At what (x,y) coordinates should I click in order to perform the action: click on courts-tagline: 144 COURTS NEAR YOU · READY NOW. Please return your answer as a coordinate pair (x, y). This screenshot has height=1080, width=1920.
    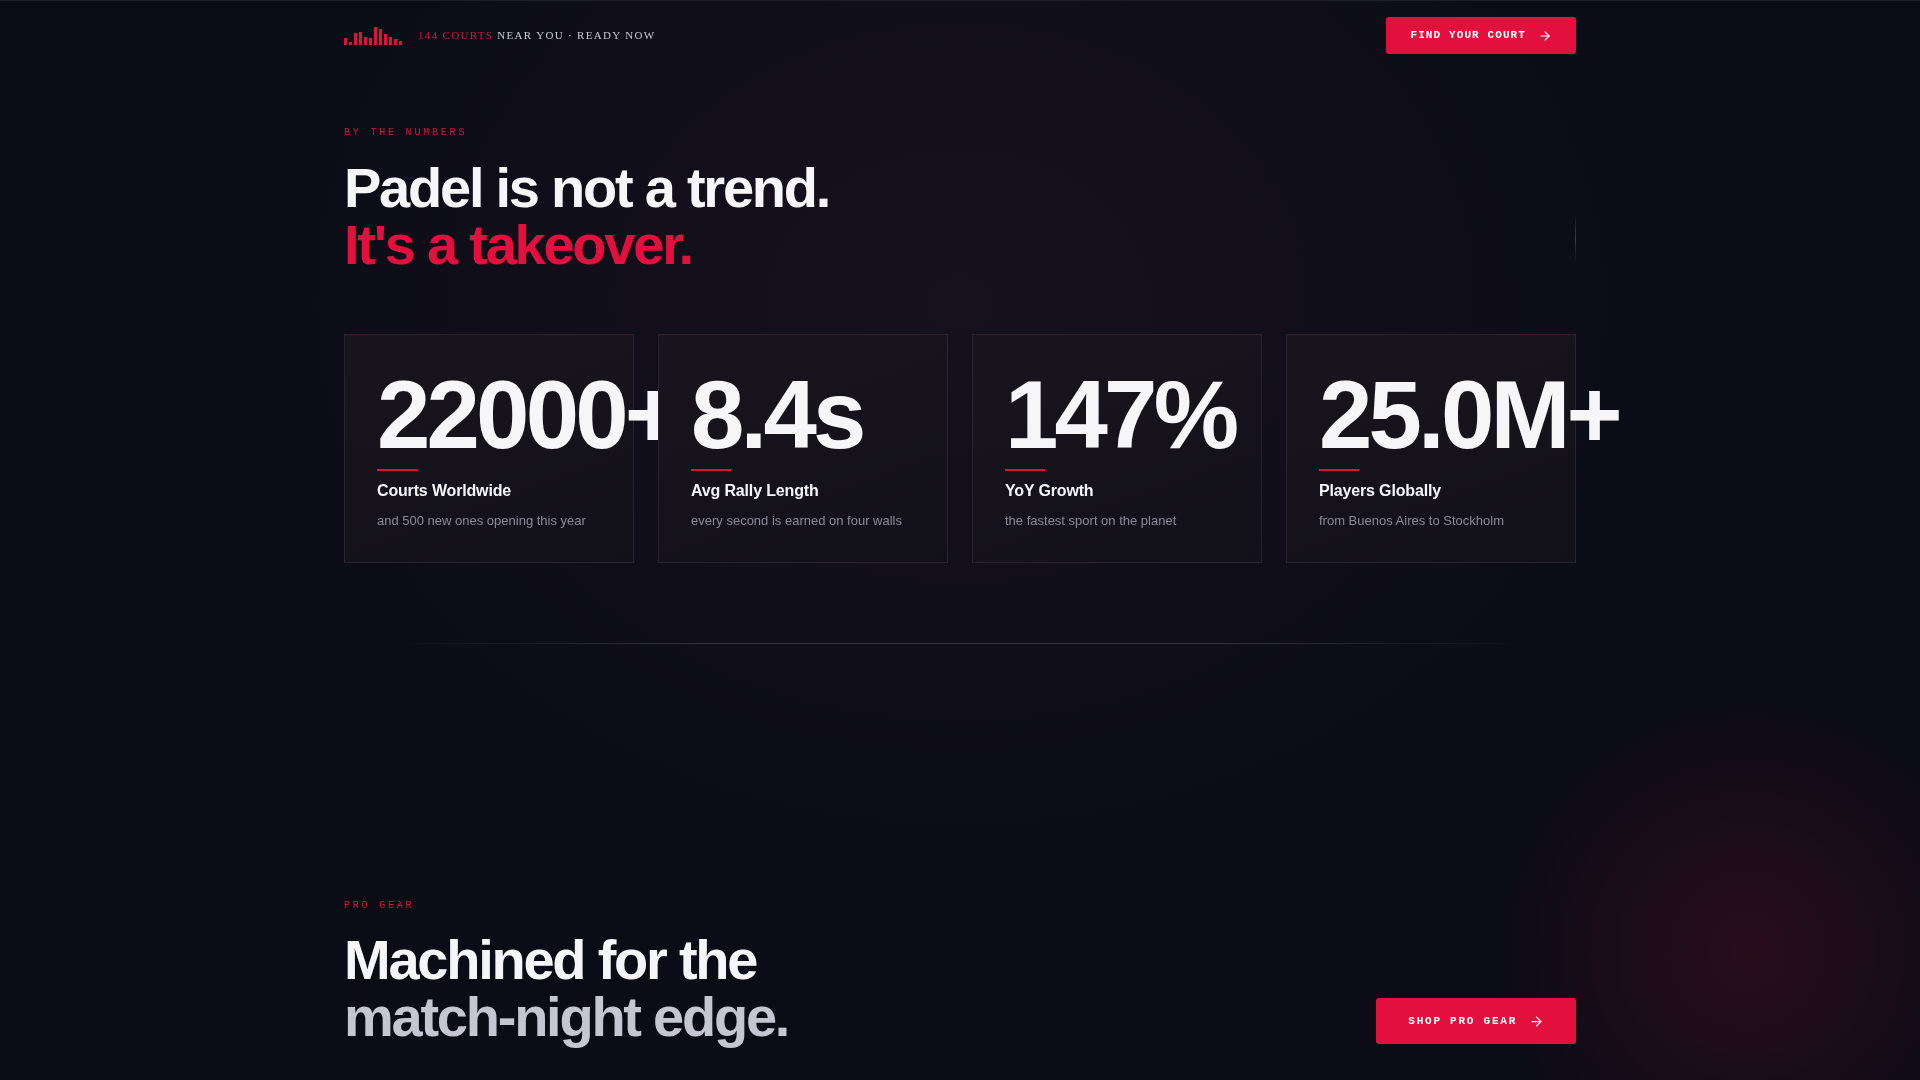
    Looking at the image, I should click on (537, 36).